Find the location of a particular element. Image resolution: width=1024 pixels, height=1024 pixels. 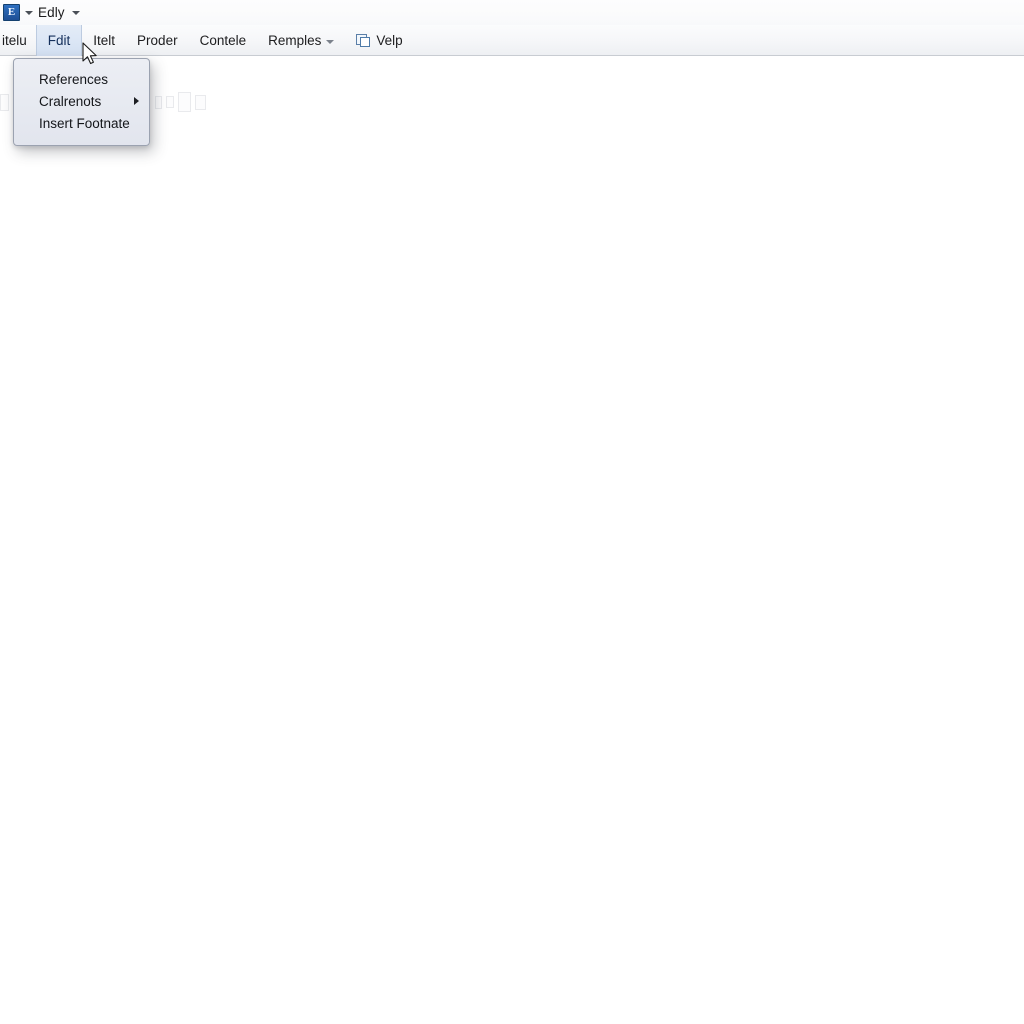

application-icon: E is located at coordinates (11, 12).